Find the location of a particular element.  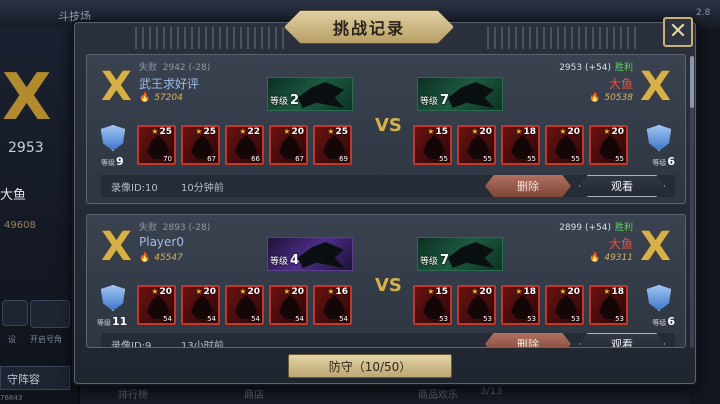

left-shield-level: 等级9 is located at coordinates (112, 161).